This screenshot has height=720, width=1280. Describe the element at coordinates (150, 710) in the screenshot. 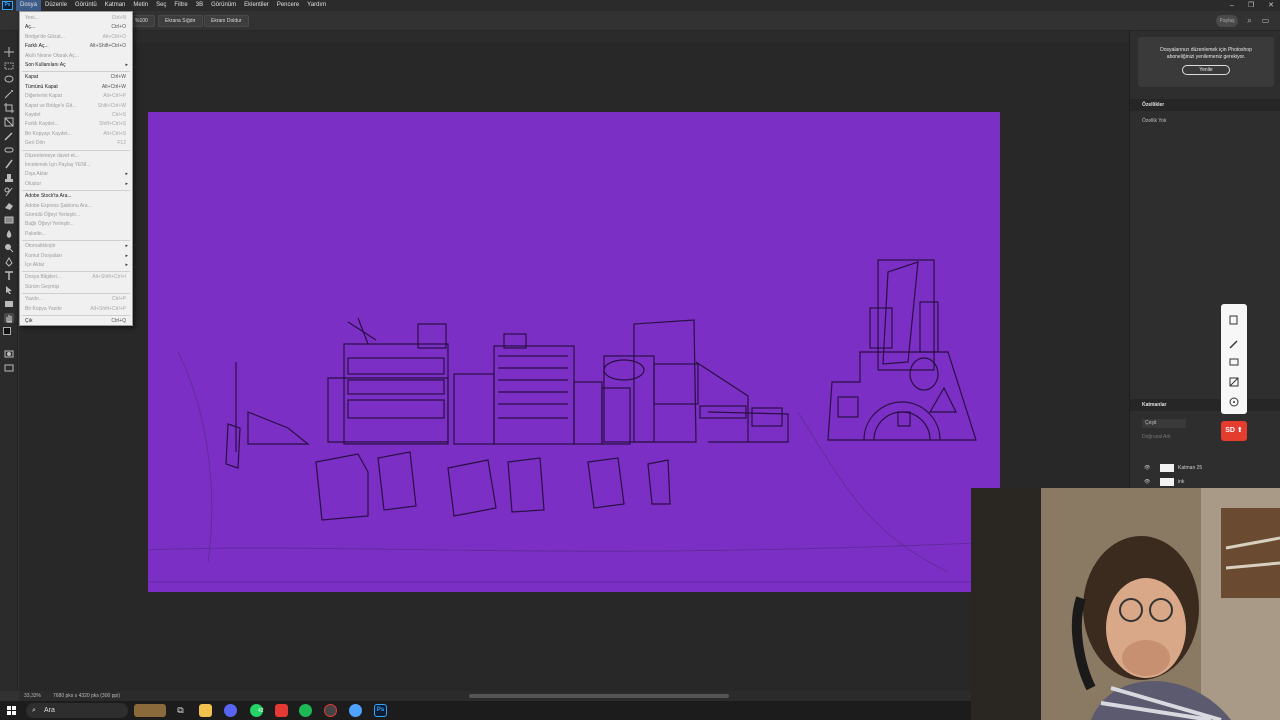

I see `search-highlight-icon` at that location.